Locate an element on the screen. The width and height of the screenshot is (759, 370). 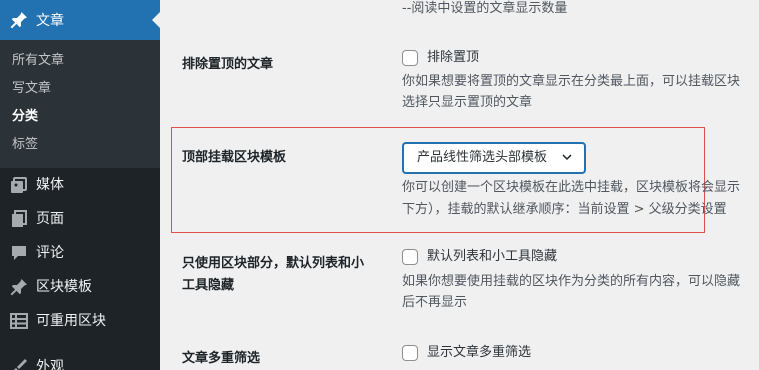
chevron-down-icon is located at coordinates (567, 157).